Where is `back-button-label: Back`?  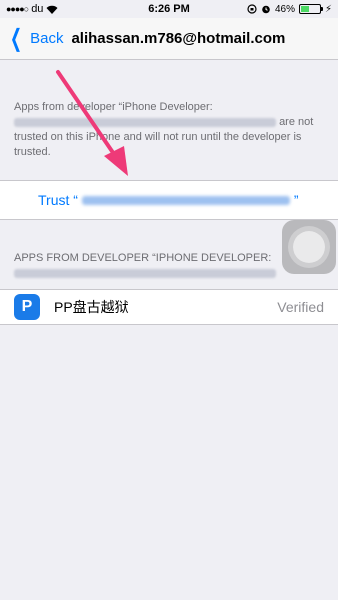 back-button-label: Back is located at coordinates (47, 38).